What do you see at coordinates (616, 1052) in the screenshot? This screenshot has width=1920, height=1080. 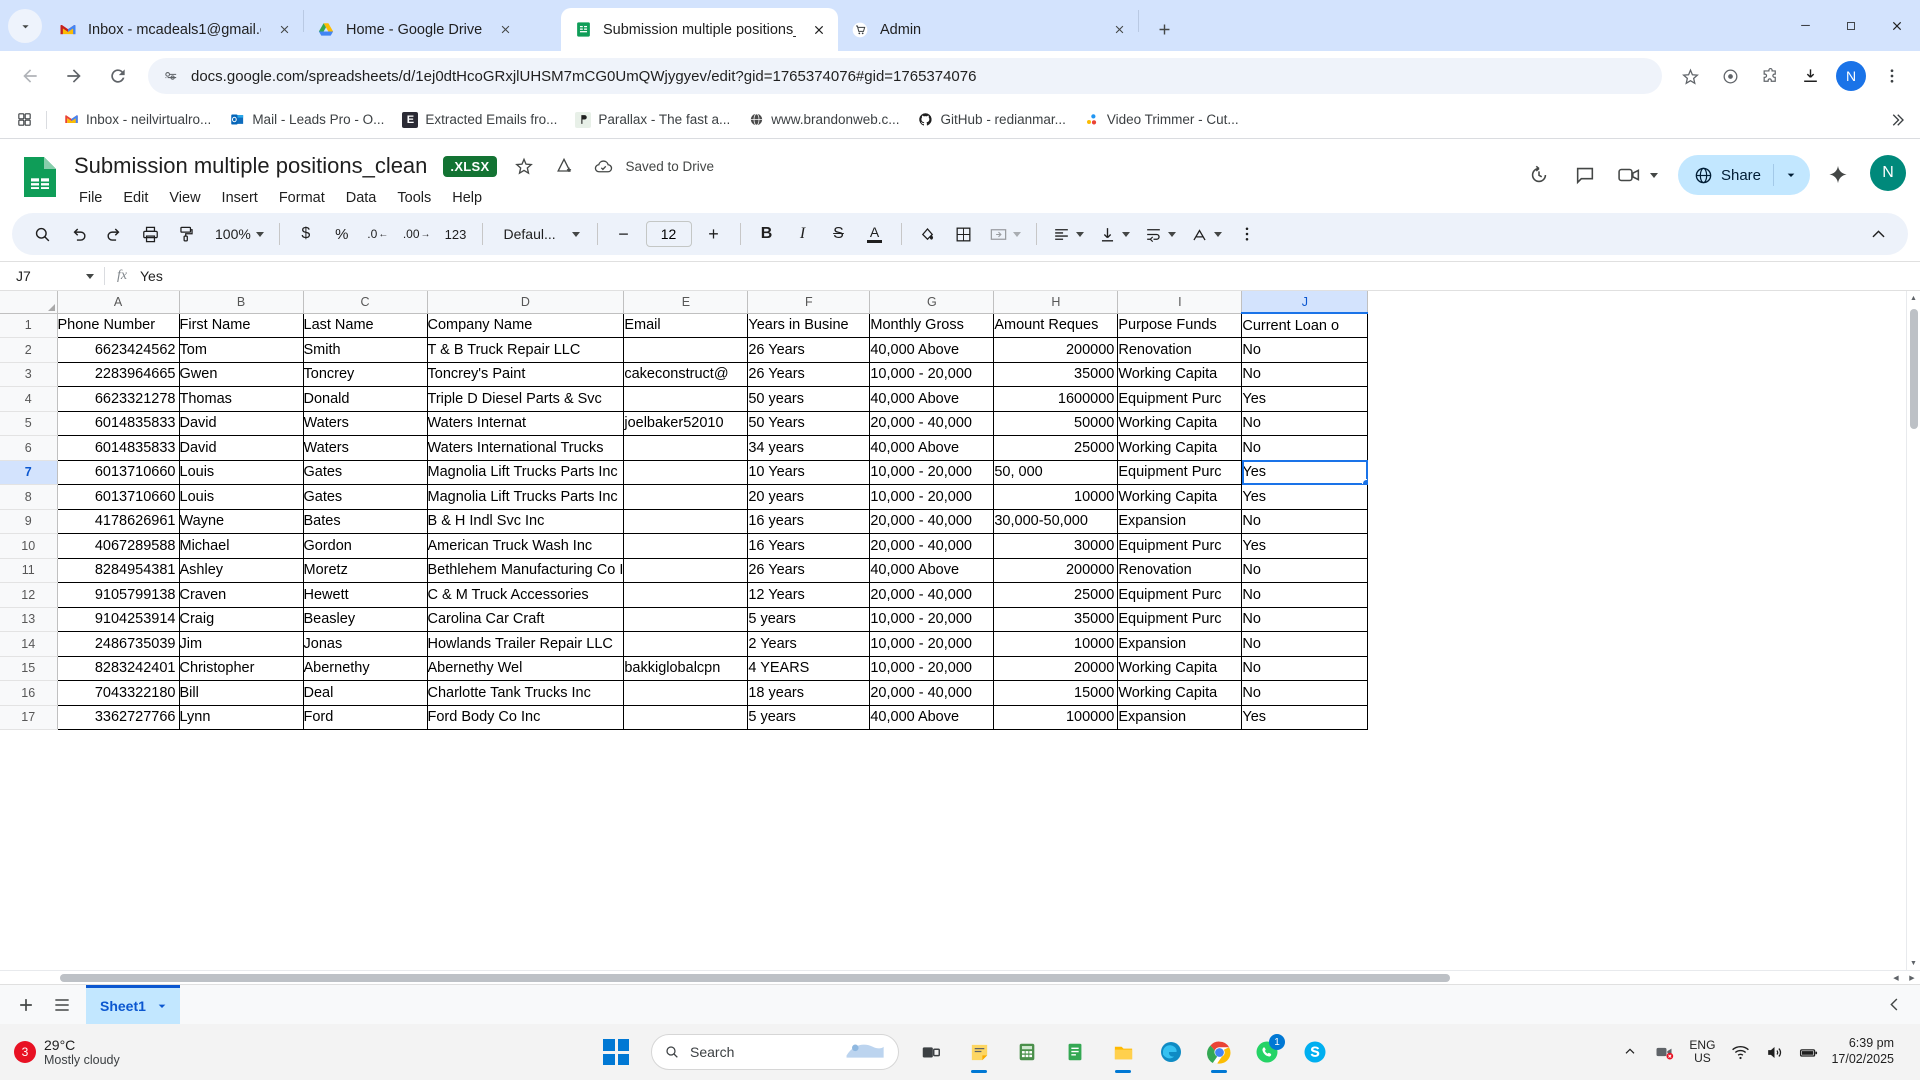 I see `start-button-icon` at bounding box center [616, 1052].